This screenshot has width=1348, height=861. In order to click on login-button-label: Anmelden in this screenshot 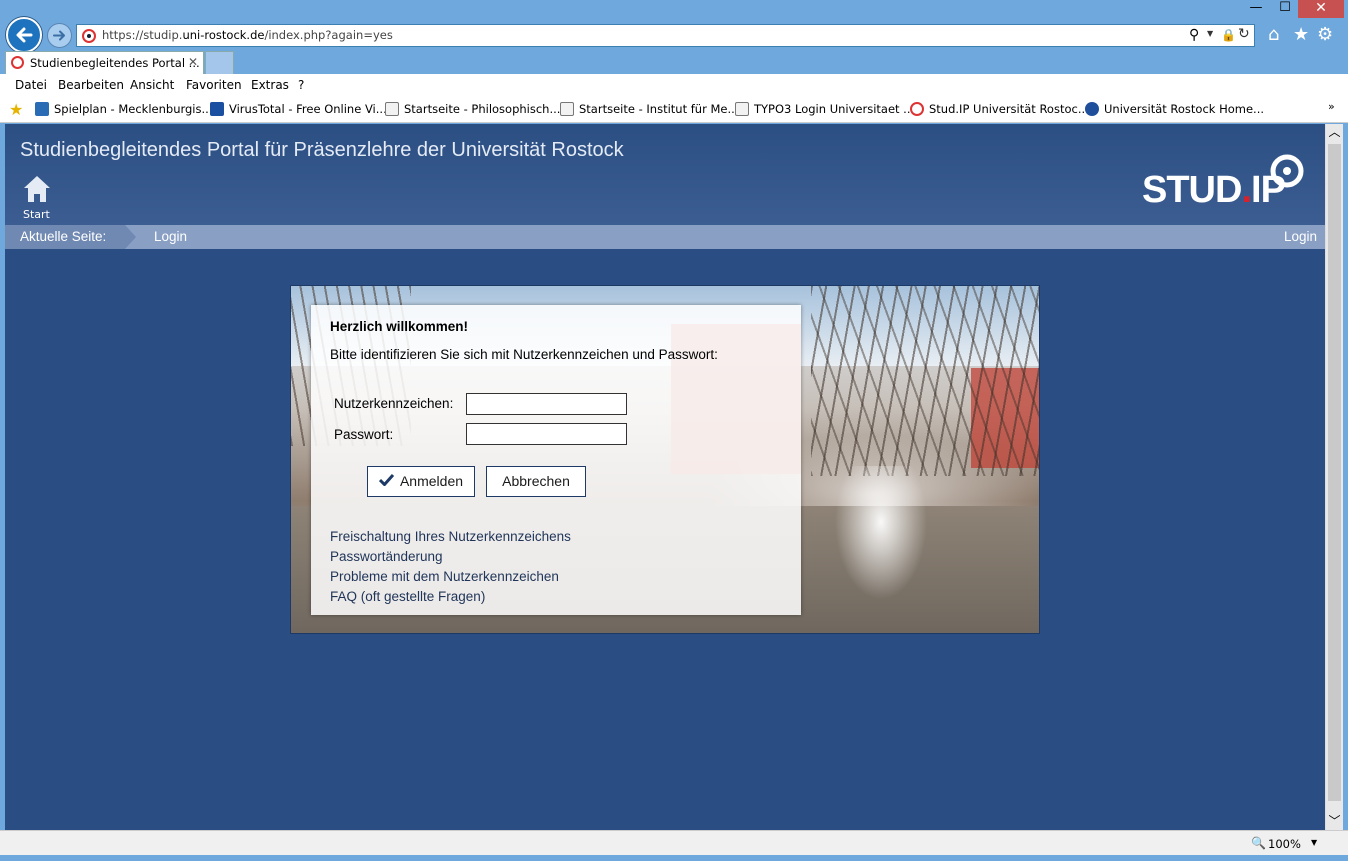, I will do `click(431, 481)`.